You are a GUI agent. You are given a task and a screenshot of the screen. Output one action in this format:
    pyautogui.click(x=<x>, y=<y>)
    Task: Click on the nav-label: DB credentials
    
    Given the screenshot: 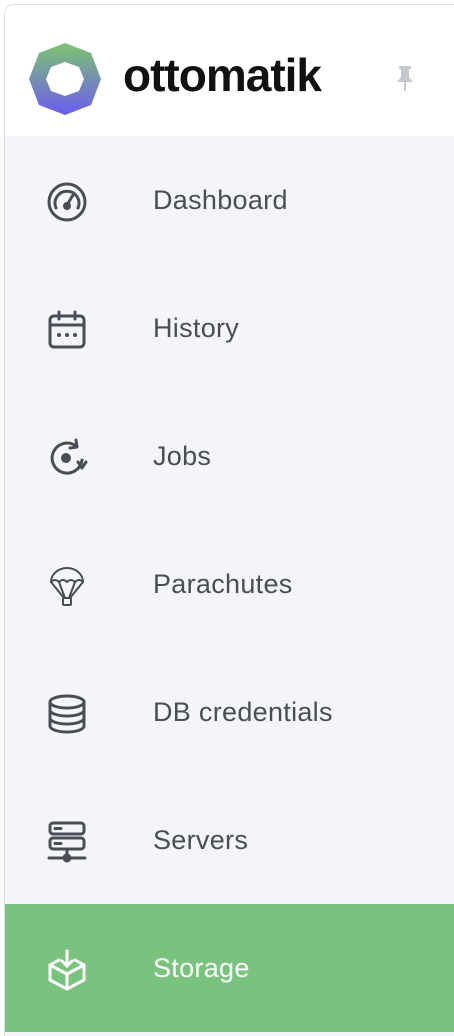 What is the action you would take?
    pyautogui.click(x=243, y=712)
    